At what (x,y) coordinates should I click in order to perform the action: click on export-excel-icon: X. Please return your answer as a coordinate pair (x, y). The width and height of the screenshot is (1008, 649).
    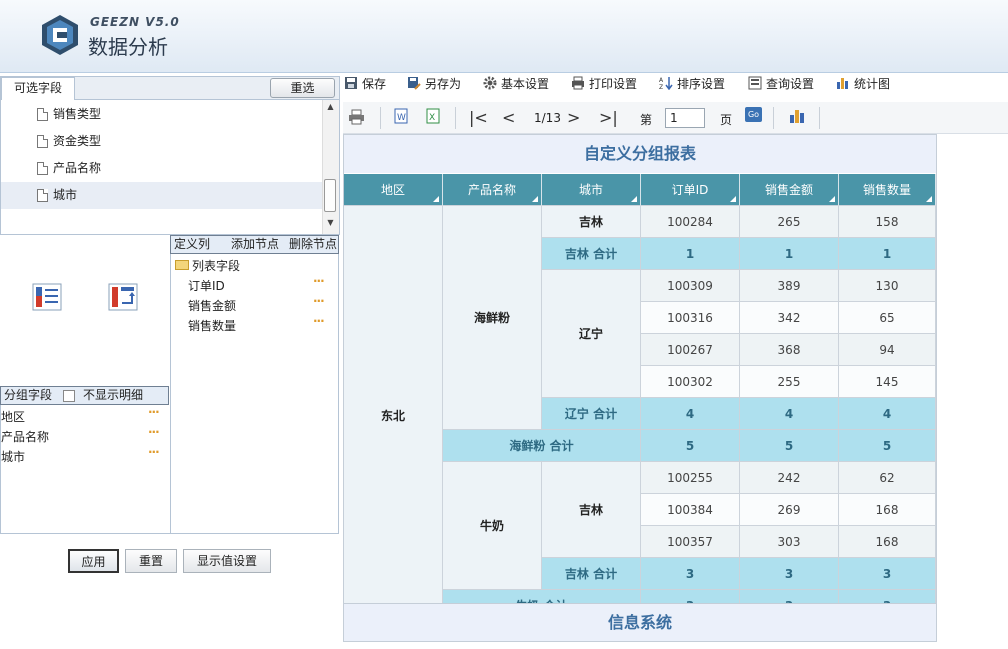
    Looking at the image, I should click on (433, 116).